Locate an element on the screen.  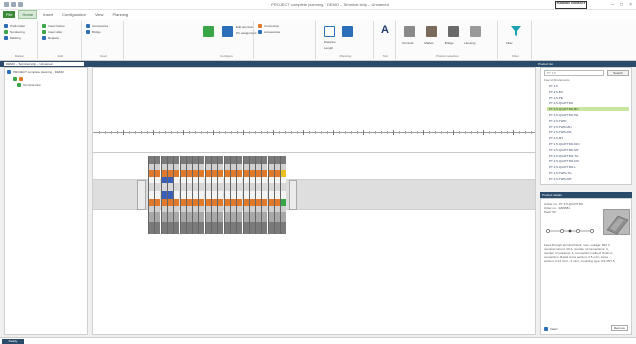
redo-icon is located at coordinates (20, 4).